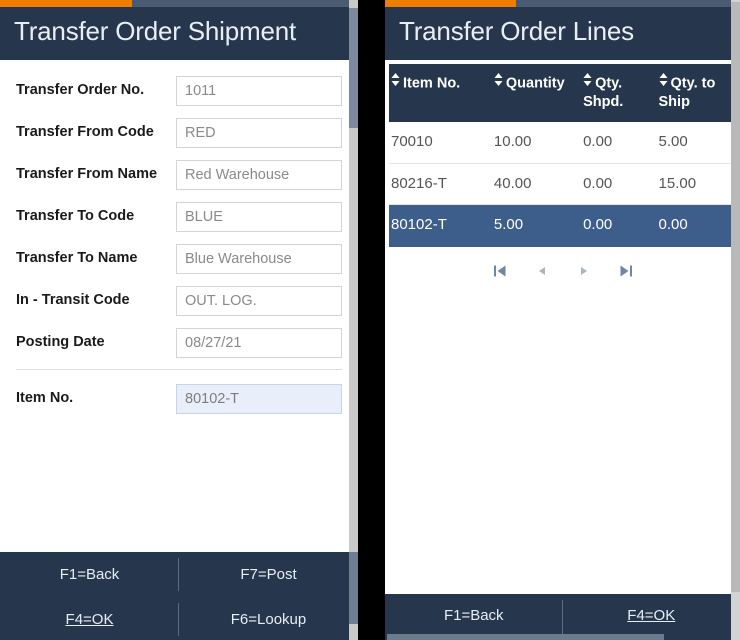 The height and width of the screenshot is (640, 740). I want to click on cell-quantity: 10.00, so click(536, 142).